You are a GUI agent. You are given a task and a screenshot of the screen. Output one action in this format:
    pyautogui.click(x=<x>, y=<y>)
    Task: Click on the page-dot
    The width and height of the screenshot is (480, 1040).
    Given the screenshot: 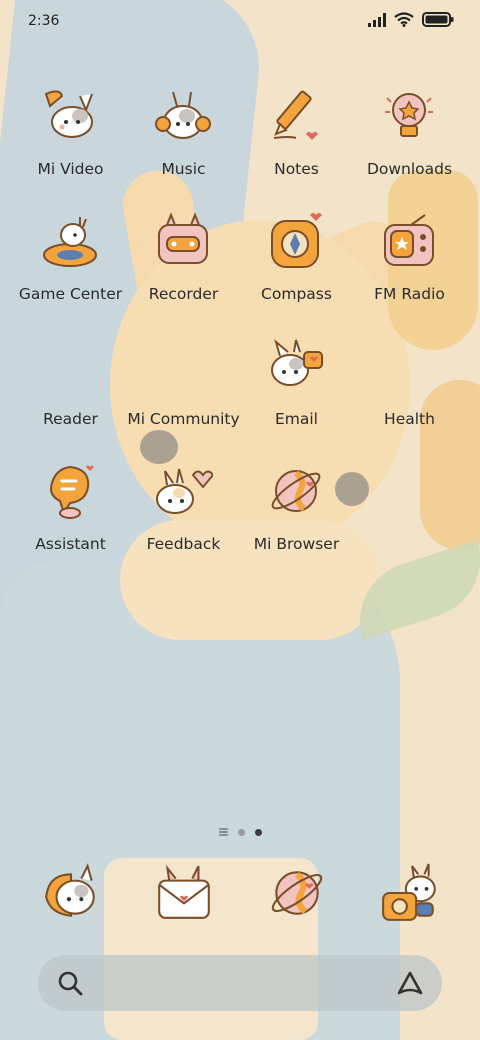 What is the action you would take?
    pyautogui.click(x=241, y=832)
    